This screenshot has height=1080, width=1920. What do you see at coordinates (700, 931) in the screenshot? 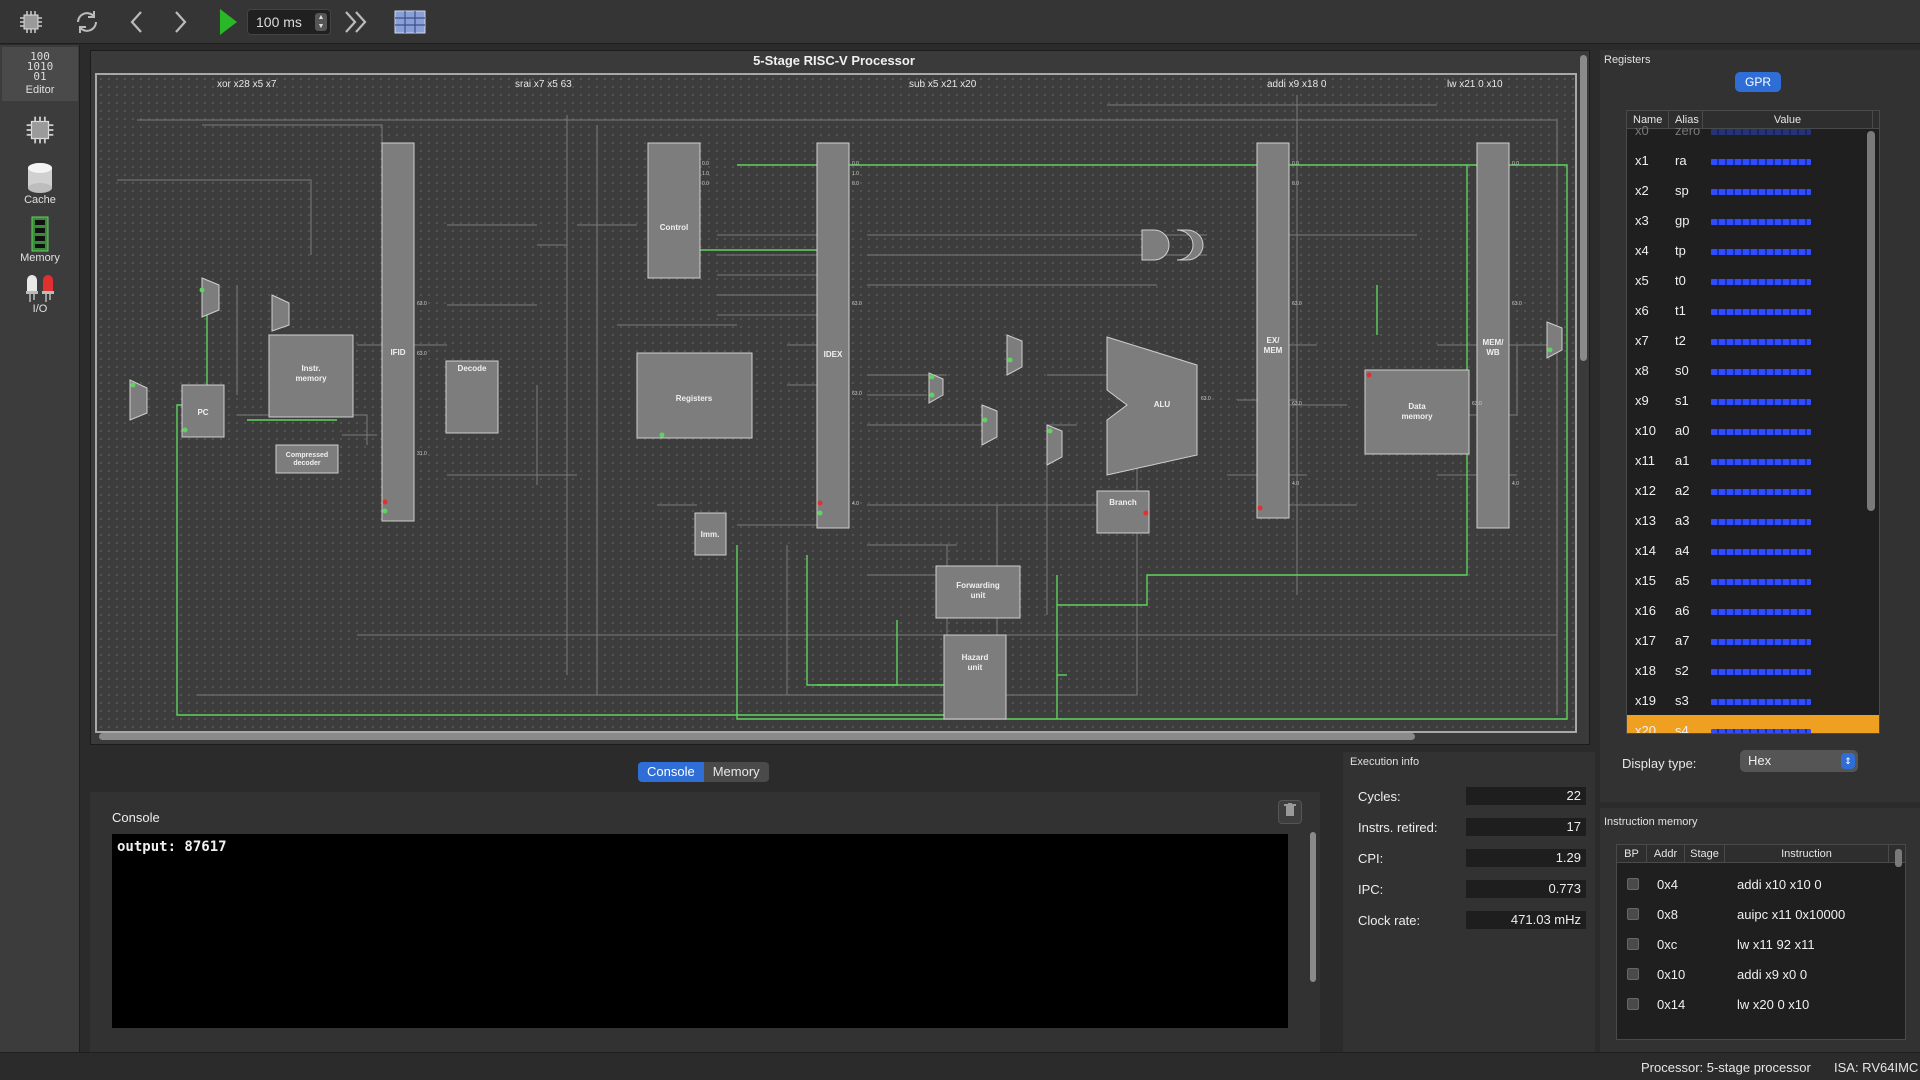
I see `console-output: output: 87617` at bounding box center [700, 931].